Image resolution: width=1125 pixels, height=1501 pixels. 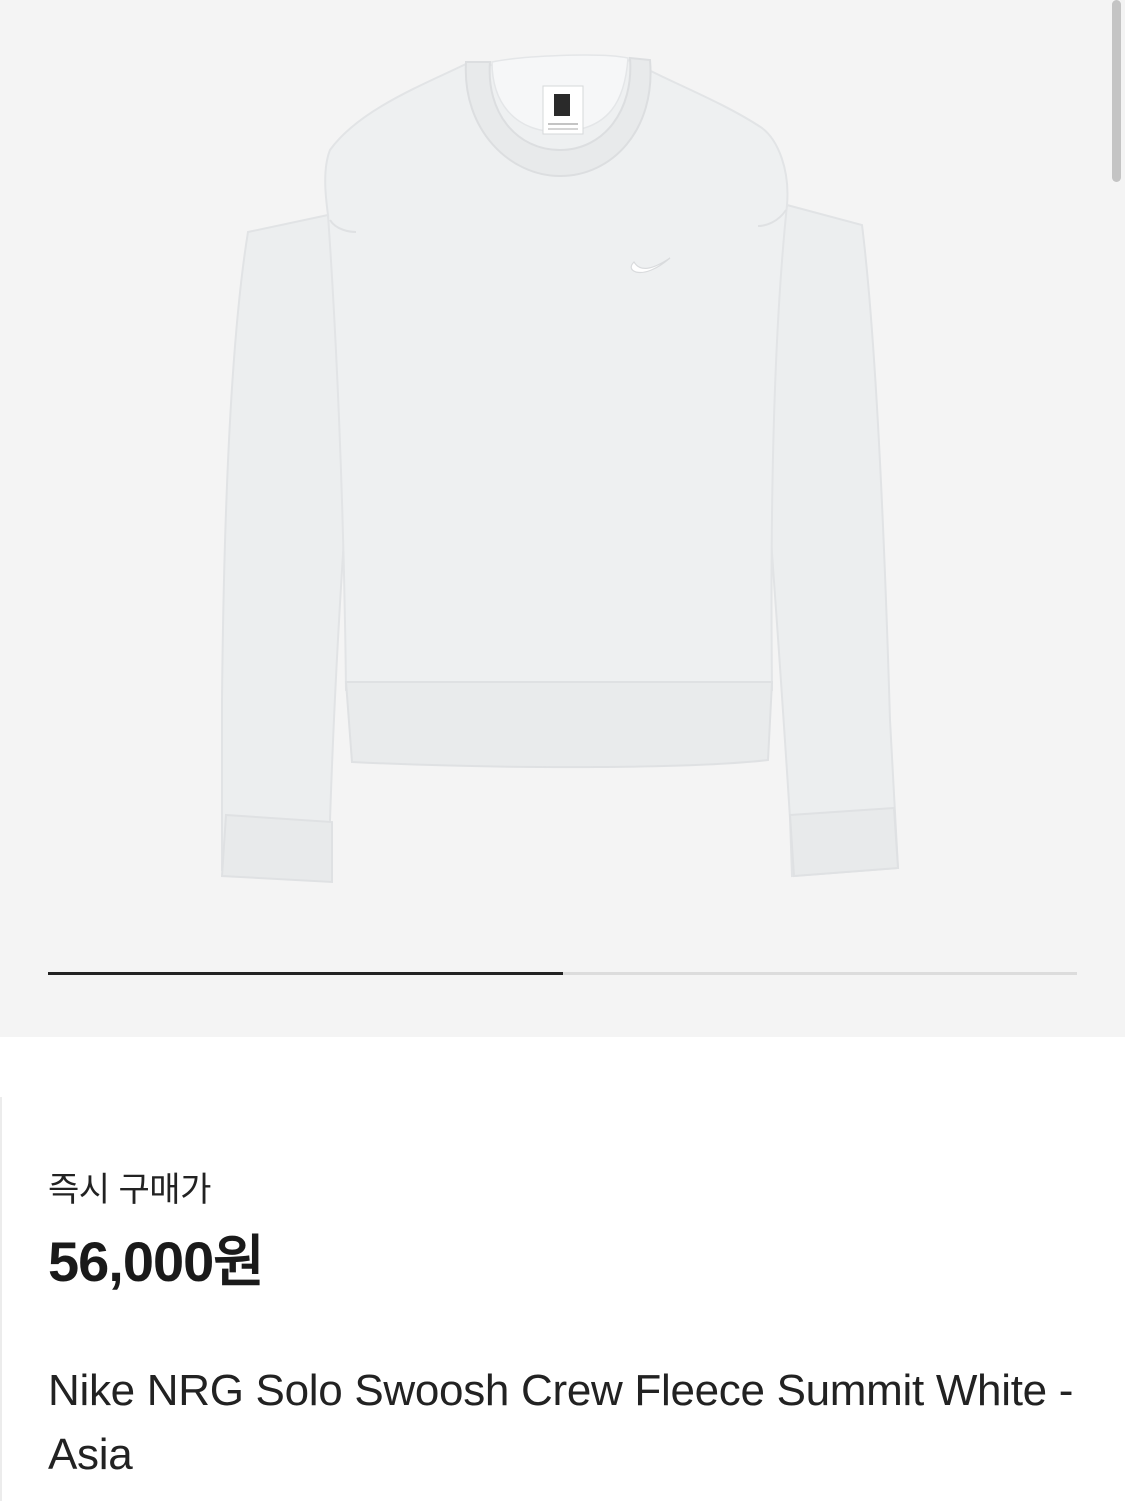 I want to click on gallery-progress-track, so click(x=562, y=973).